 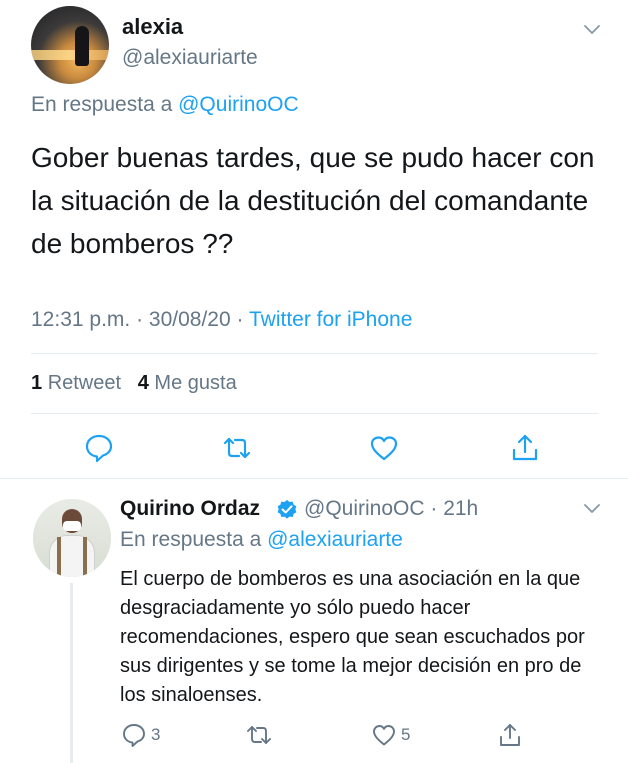 I want to click on thread-line, so click(x=71, y=673).